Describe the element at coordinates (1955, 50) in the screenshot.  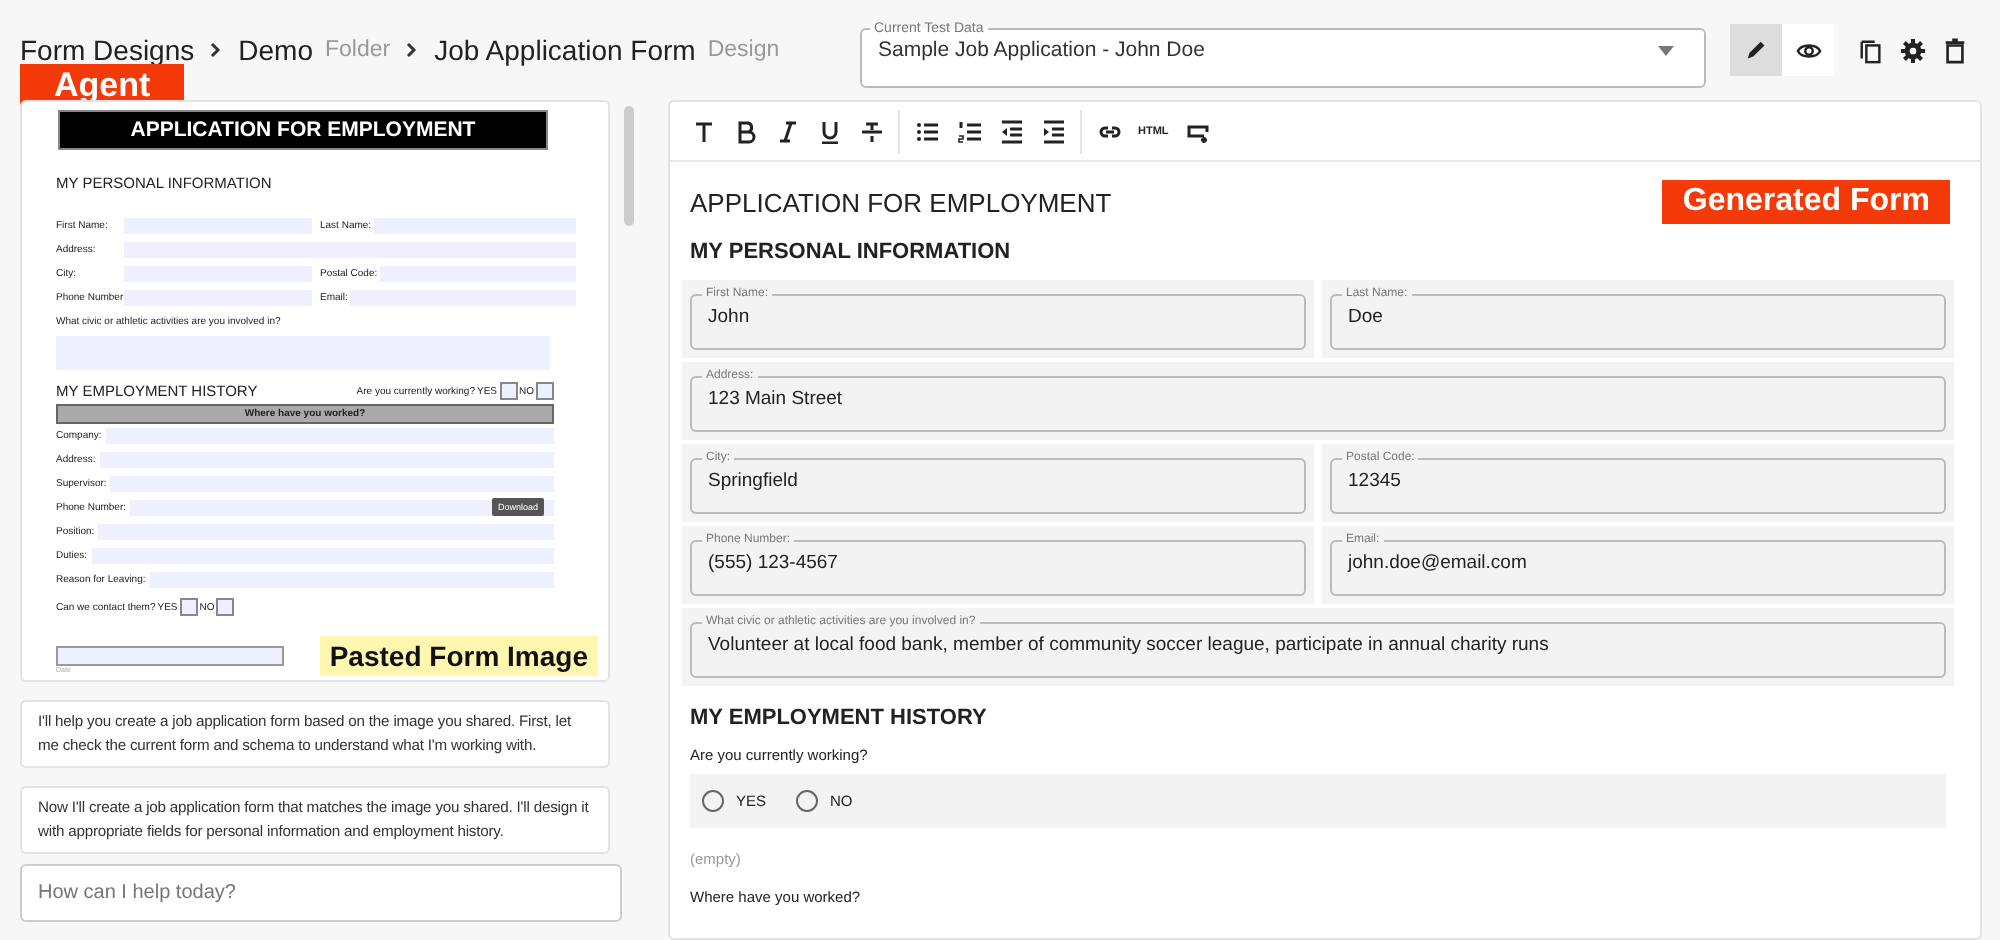
I see `trash-icon` at that location.